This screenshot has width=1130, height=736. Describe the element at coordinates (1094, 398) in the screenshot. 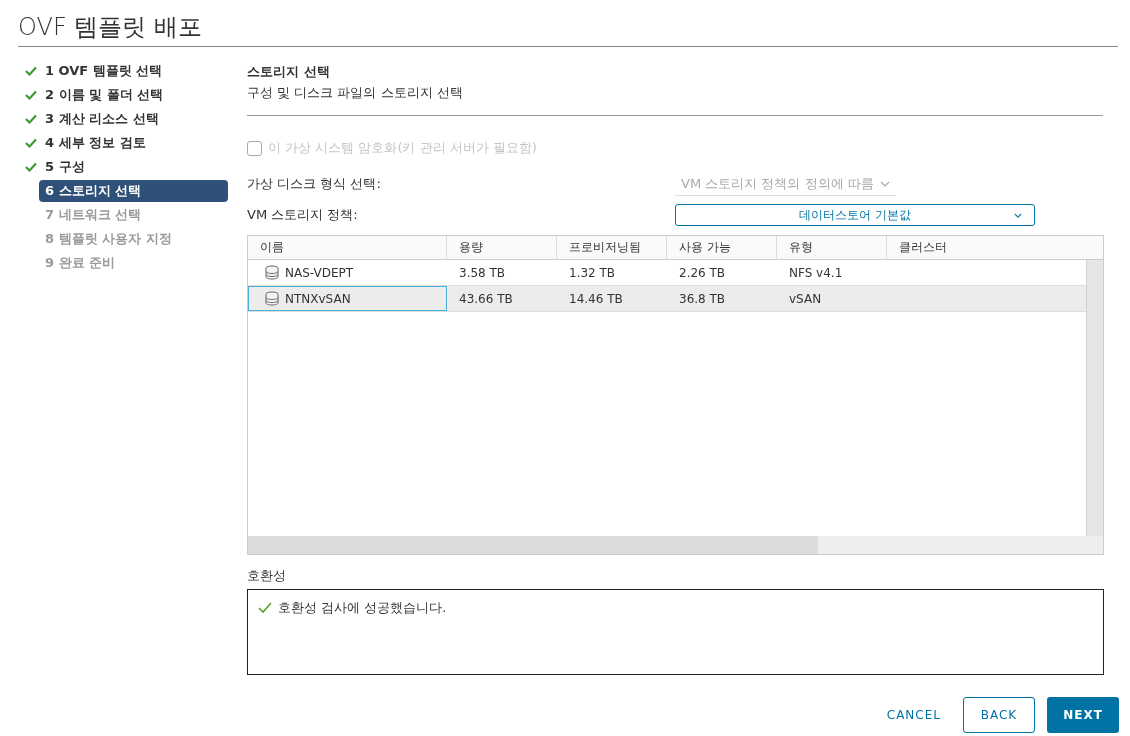

I see `vertical-scrollbar` at that location.